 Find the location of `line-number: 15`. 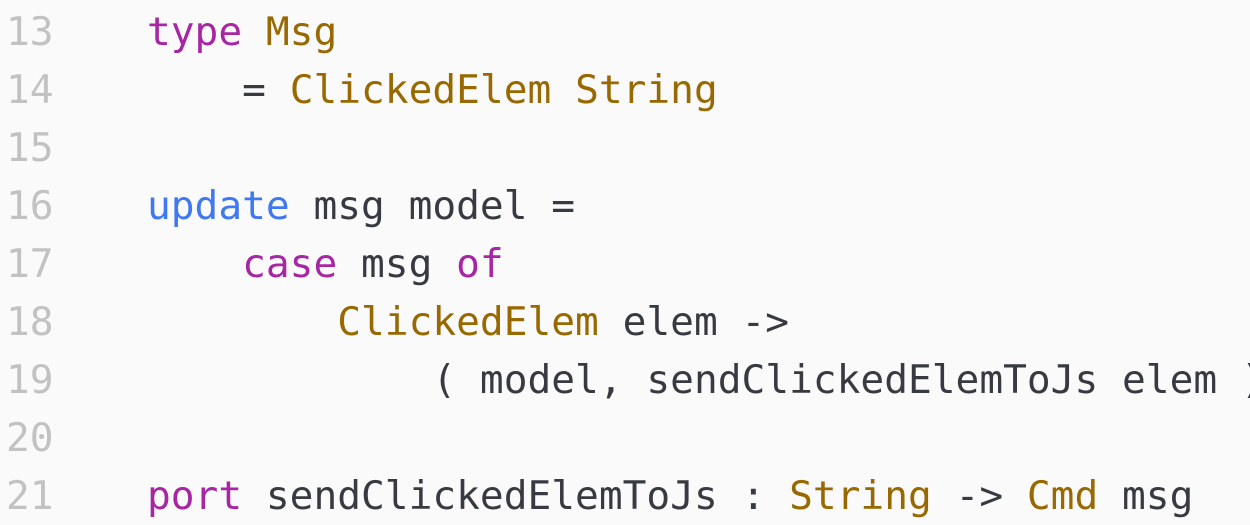

line-number: 15 is located at coordinates (30, 148).